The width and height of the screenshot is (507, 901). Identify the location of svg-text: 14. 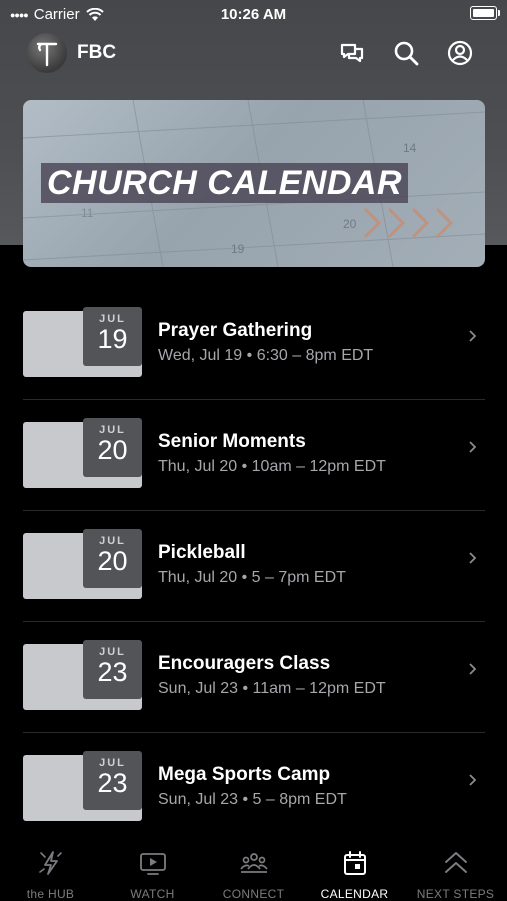
(410, 148).